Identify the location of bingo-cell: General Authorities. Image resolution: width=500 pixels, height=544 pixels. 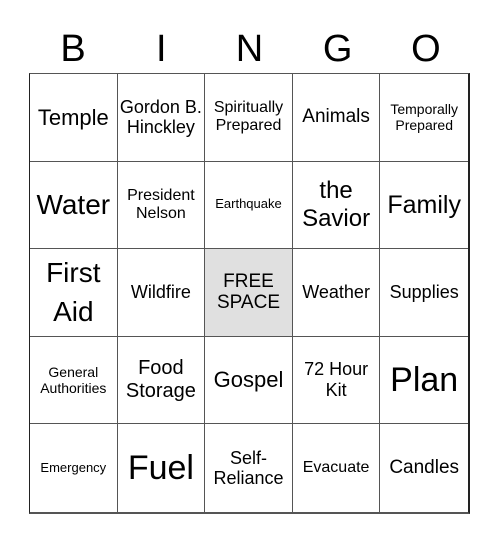
(74, 380).